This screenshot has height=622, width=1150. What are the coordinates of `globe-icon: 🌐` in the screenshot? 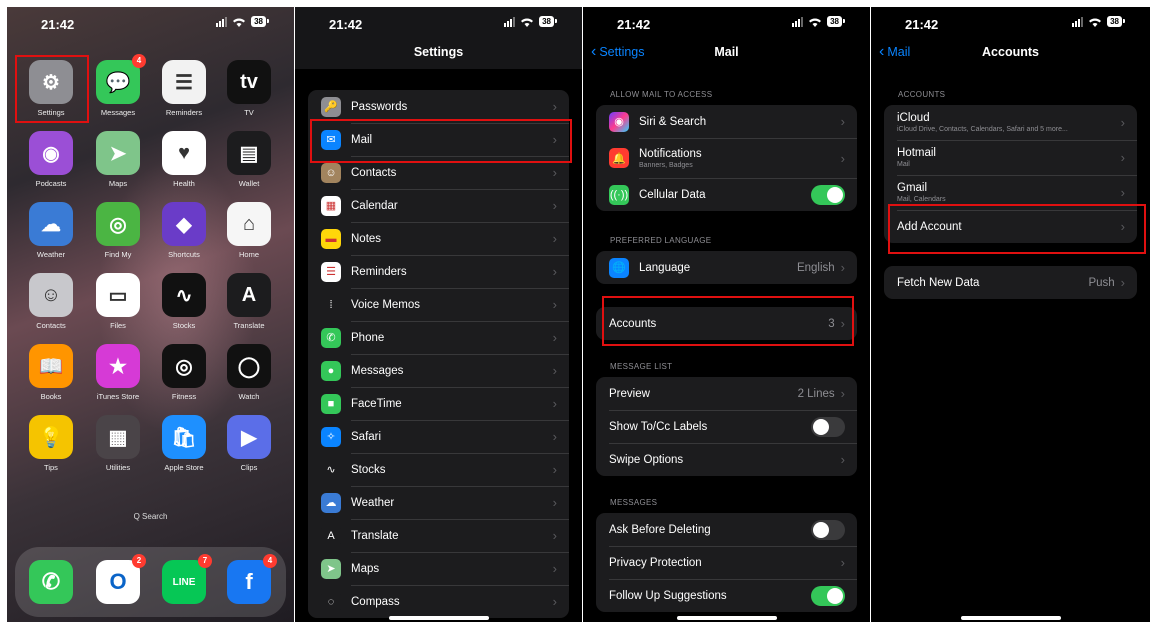 It's located at (619, 267).